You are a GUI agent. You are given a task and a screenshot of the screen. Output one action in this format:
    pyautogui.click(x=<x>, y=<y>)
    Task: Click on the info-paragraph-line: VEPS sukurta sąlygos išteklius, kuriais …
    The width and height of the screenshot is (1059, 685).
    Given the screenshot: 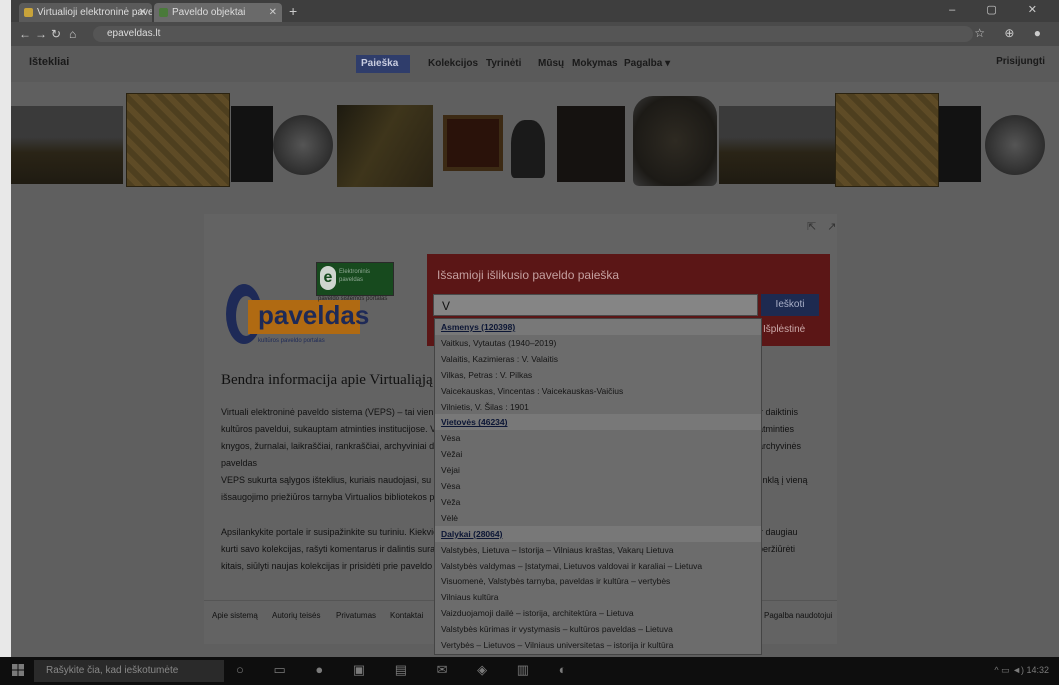 What is the action you would take?
    pyautogui.click(x=331, y=480)
    